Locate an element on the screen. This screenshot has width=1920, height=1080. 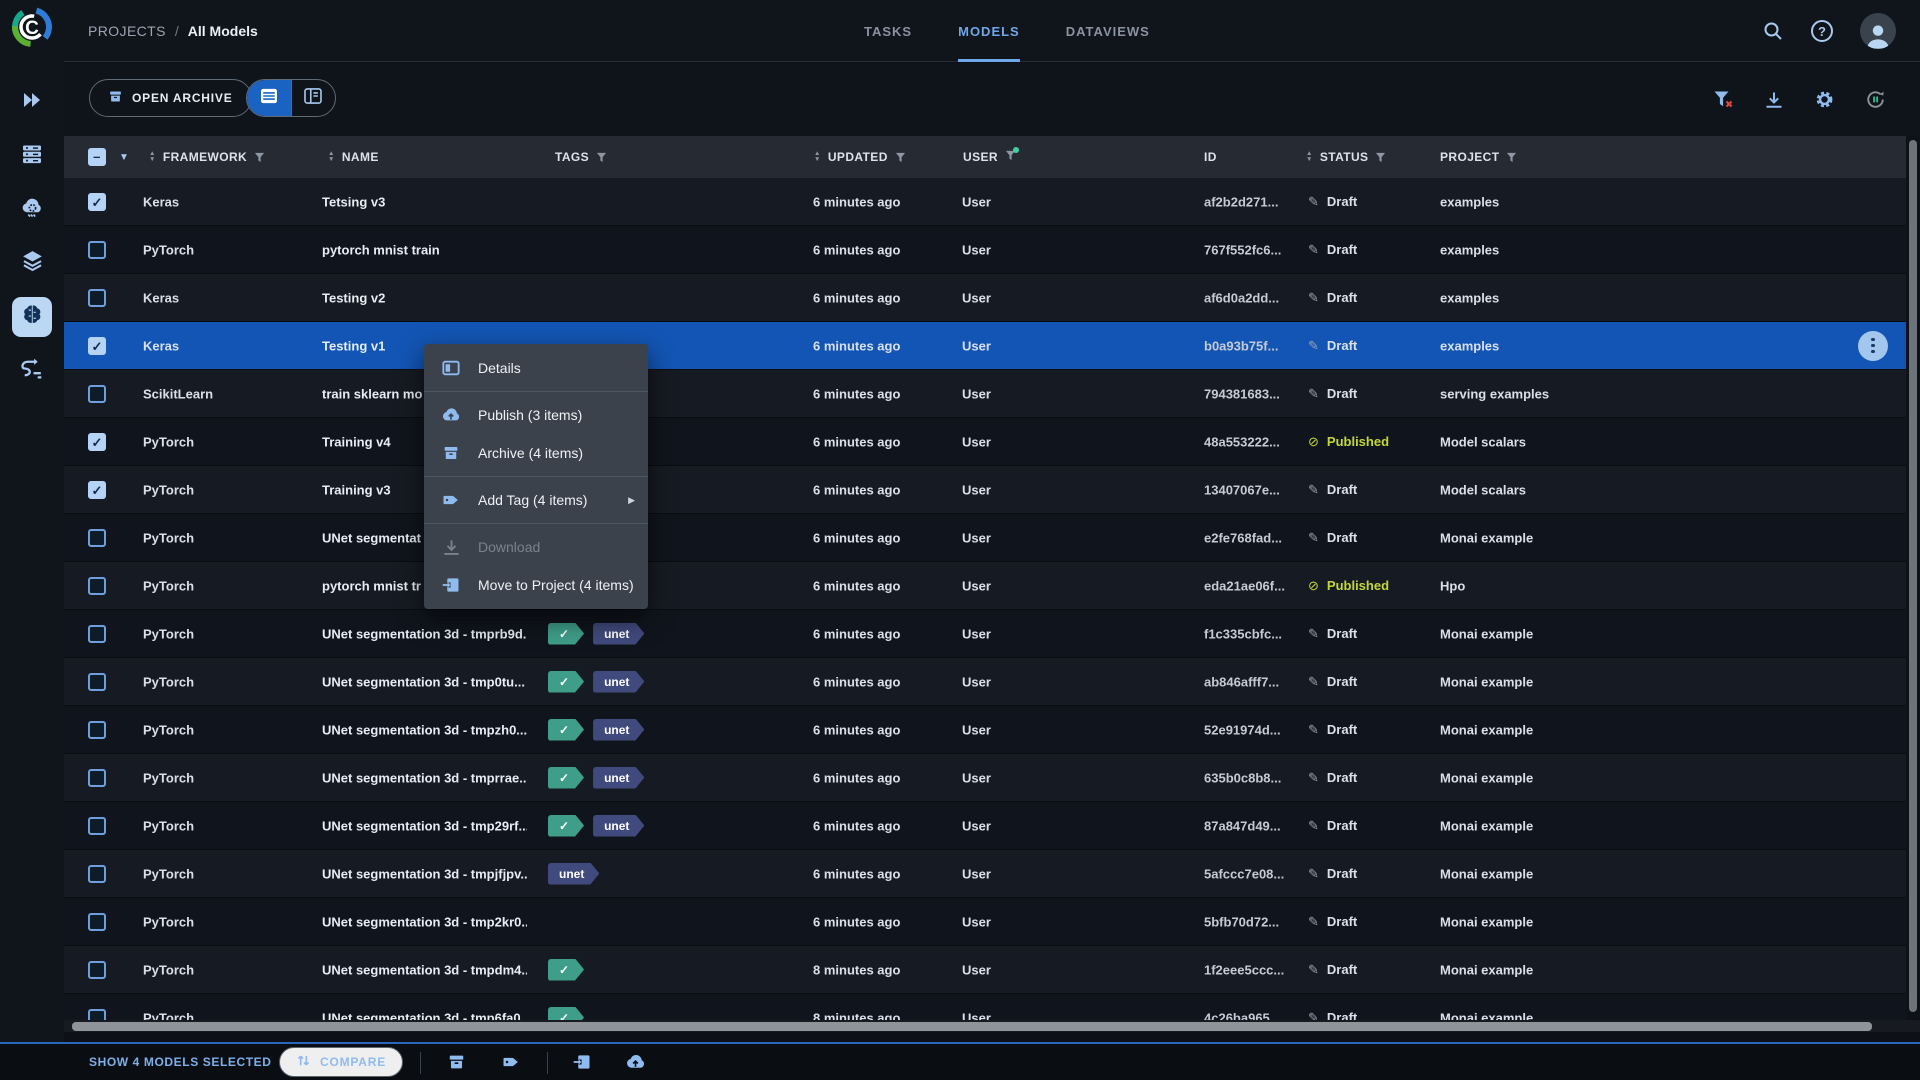
menu-item-archive: Archive (4 items) is located at coordinates (536, 453).